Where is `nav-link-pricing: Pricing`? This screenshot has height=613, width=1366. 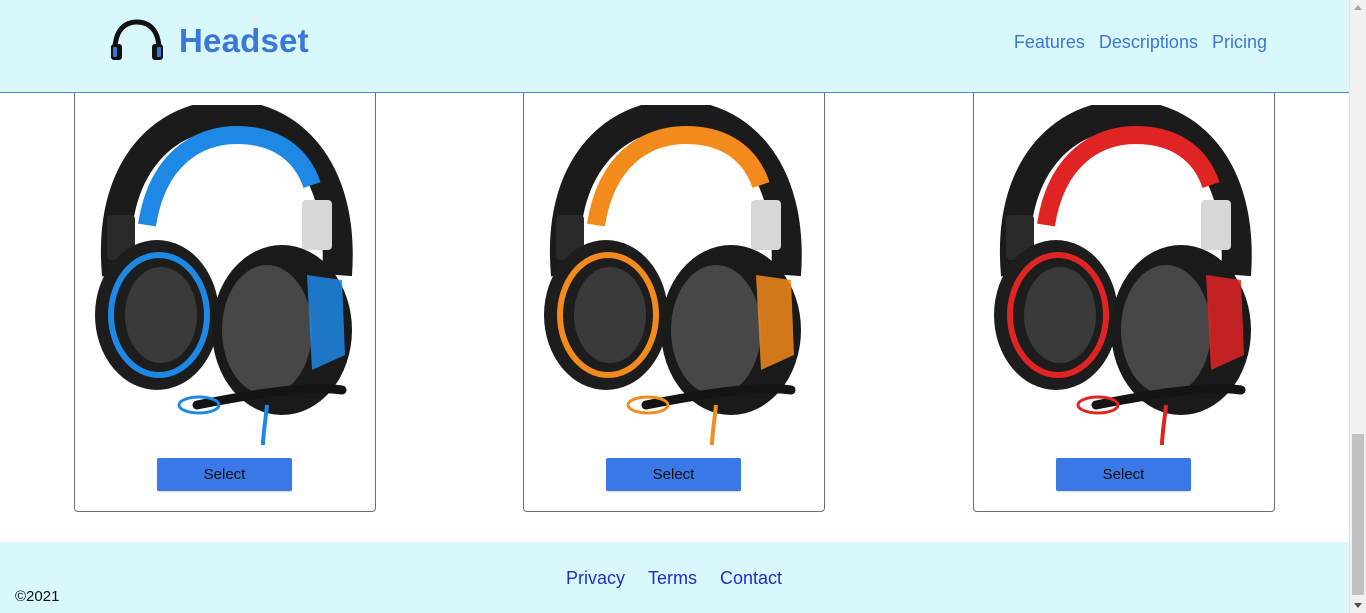
nav-link-pricing: Pricing is located at coordinates (1239, 42).